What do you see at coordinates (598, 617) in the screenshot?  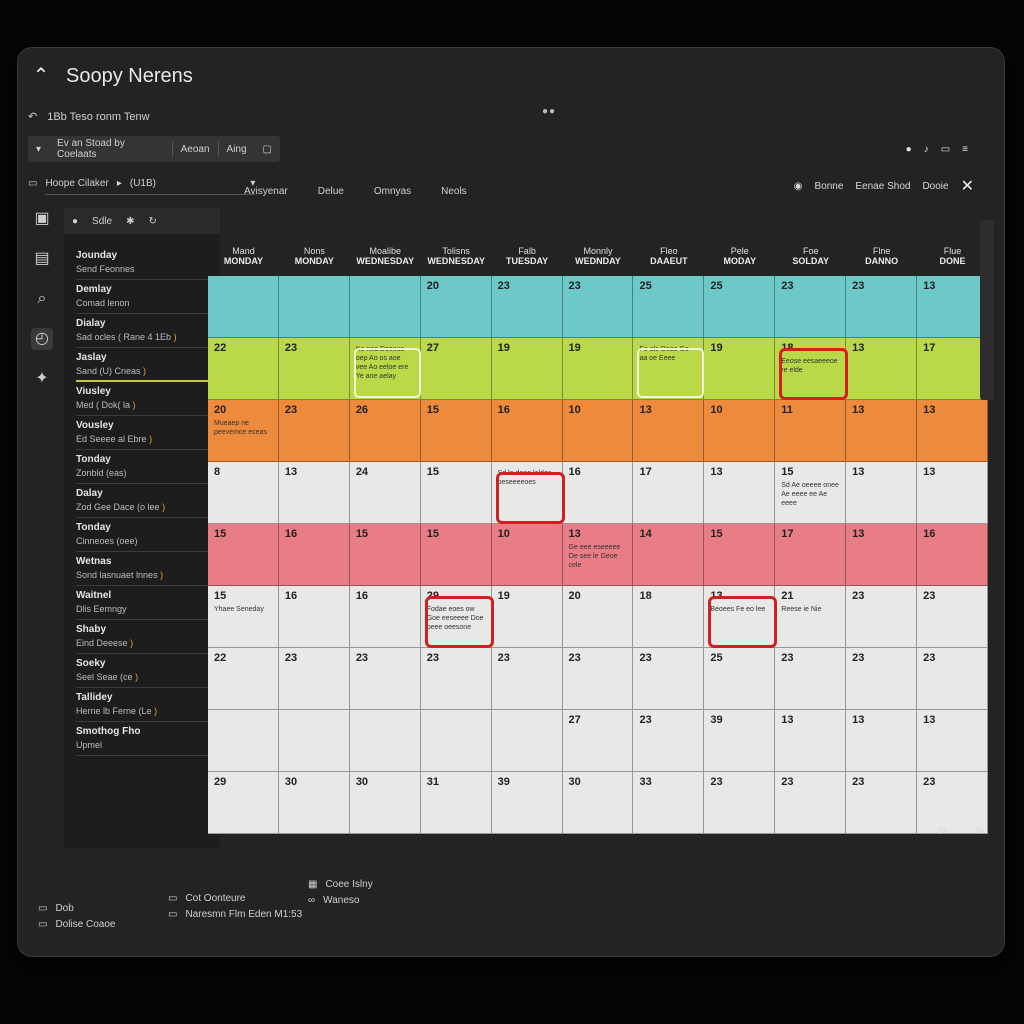 I see `calendar-cell: 20` at bounding box center [598, 617].